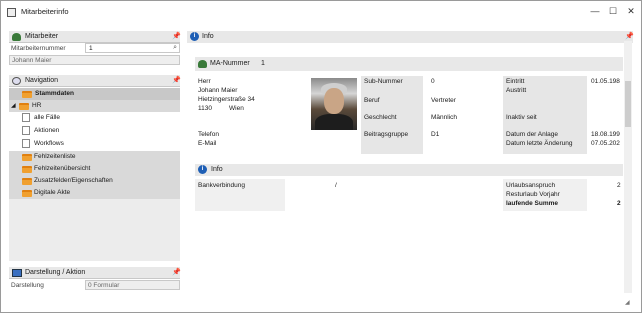 This screenshot has width=642, height=313. Describe the element at coordinates (94, 144) in the screenshot. I see `nav-item-workflows: Workflows` at that location.